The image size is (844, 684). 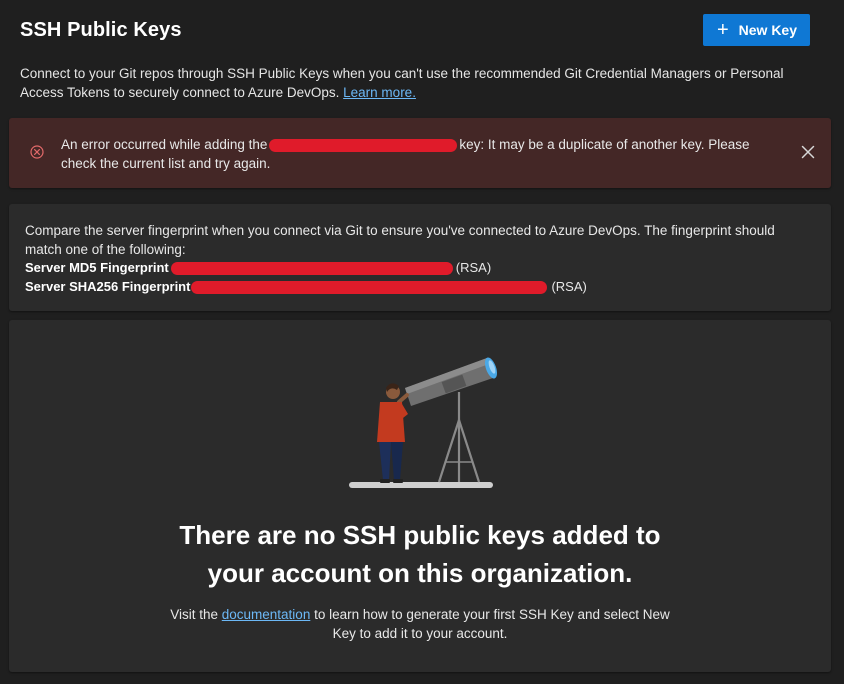 What do you see at coordinates (164, 144) in the screenshot?
I see `error-prefix: An error occurred while adding the` at bounding box center [164, 144].